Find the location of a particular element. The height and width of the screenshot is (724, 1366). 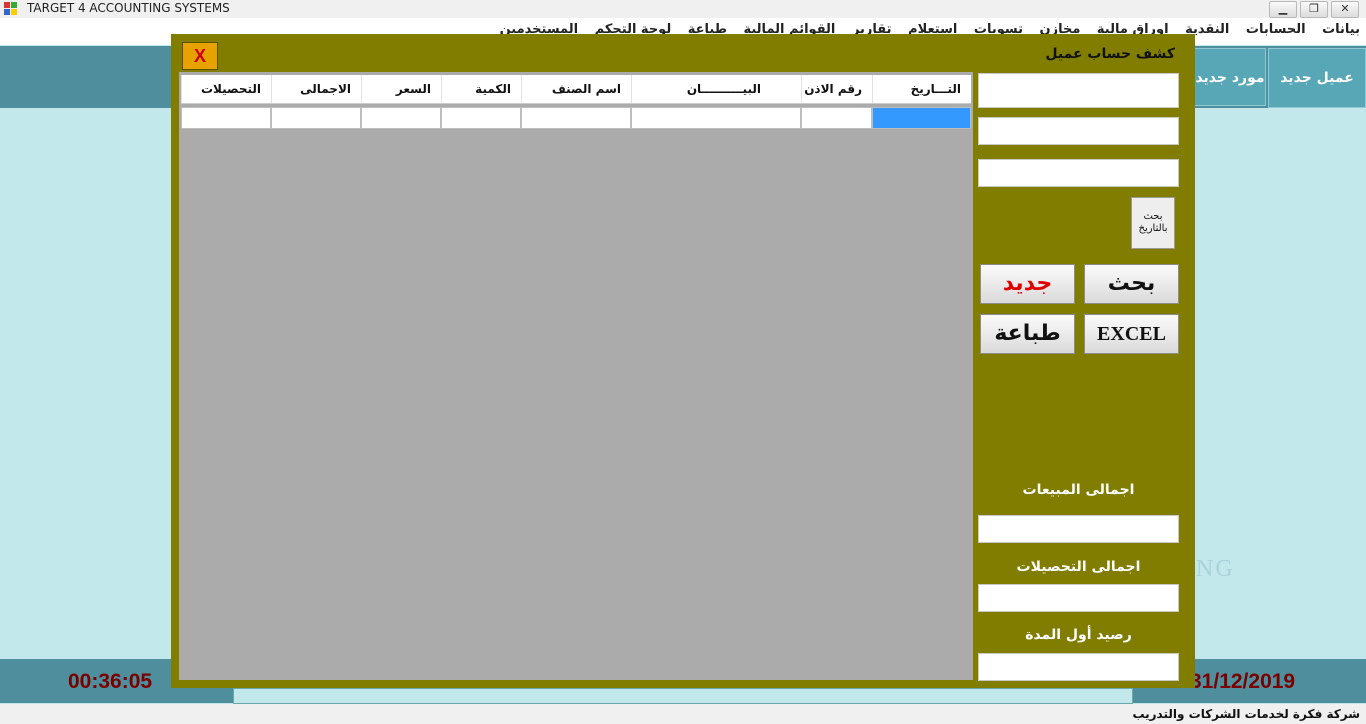

dialog-title: كشف حساب عميل is located at coordinates (1110, 54).